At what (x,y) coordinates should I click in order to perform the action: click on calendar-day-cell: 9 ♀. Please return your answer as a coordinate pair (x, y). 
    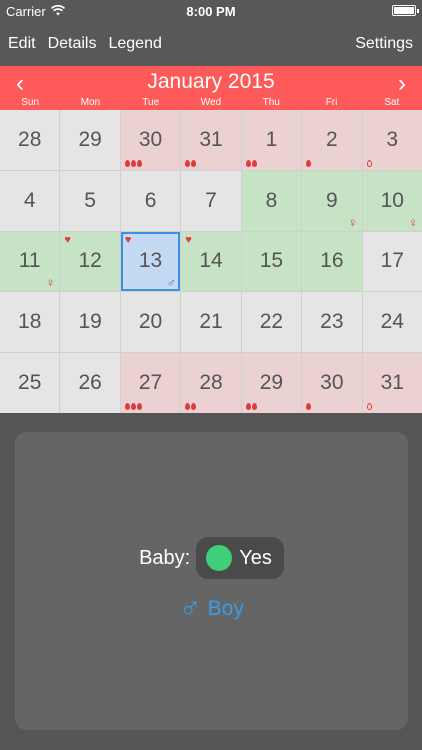
    Looking at the image, I should click on (332, 200).